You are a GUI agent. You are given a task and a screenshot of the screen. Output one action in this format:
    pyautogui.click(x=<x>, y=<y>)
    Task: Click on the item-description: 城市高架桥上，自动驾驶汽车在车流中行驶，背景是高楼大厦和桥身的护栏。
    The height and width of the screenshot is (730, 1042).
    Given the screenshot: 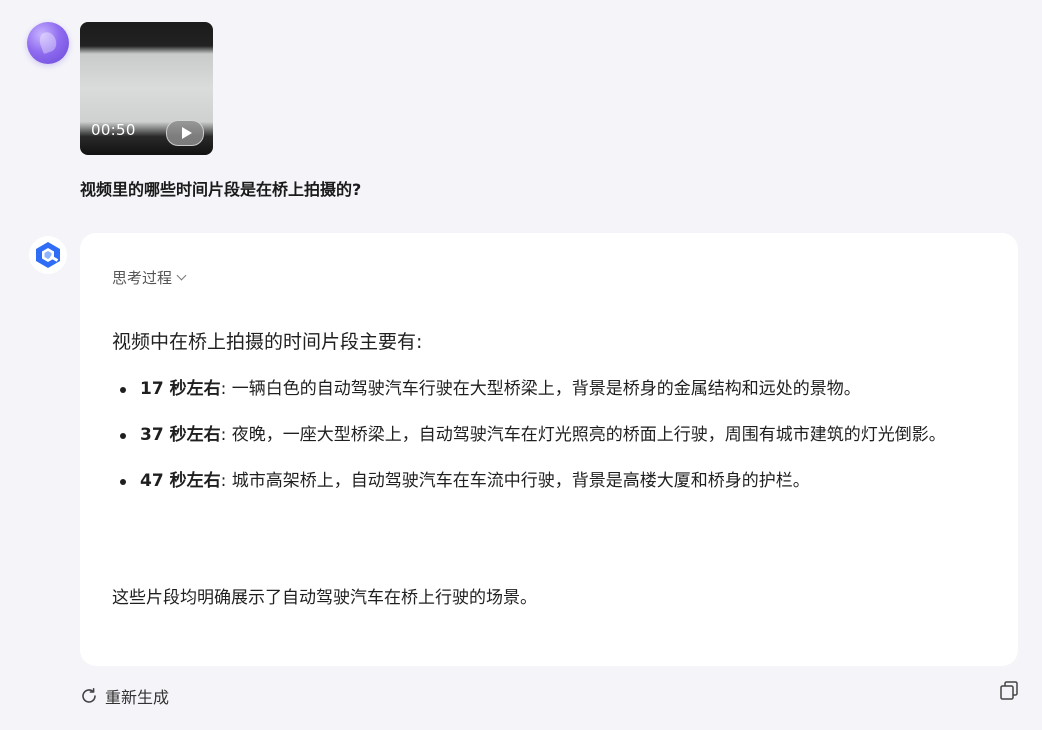 What is the action you would take?
    pyautogui.click(x=520, y=481)
    